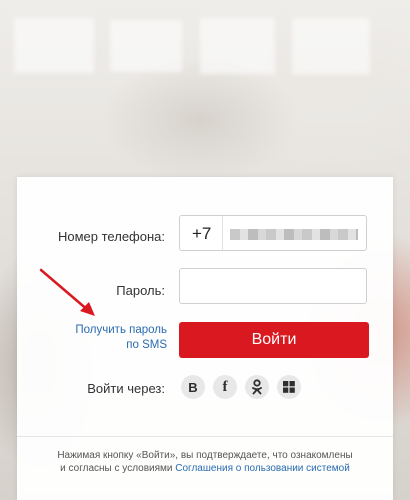  I want to click on windows-icon, so click(289, 387).